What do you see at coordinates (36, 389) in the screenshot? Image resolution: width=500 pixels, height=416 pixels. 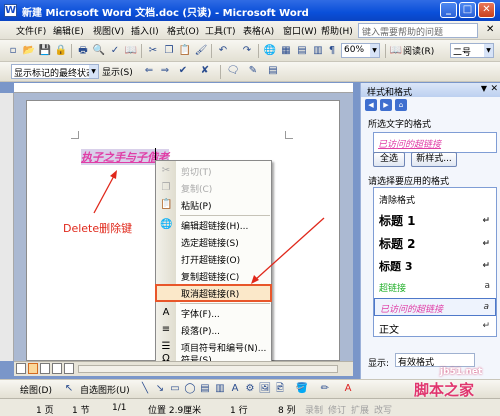 I see `draw-menu: 绘图(D)` at bounding box center [36, 389].